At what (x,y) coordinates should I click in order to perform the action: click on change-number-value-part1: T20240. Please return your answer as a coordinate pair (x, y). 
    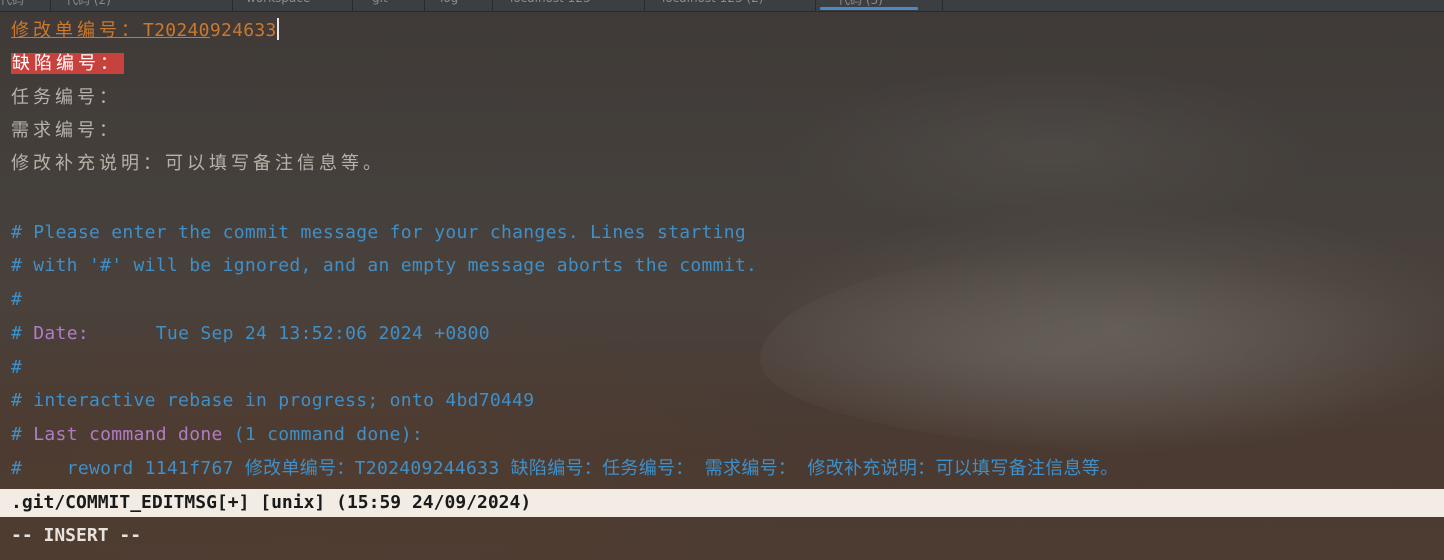
    Looking at the image, I should click on (176, 30).